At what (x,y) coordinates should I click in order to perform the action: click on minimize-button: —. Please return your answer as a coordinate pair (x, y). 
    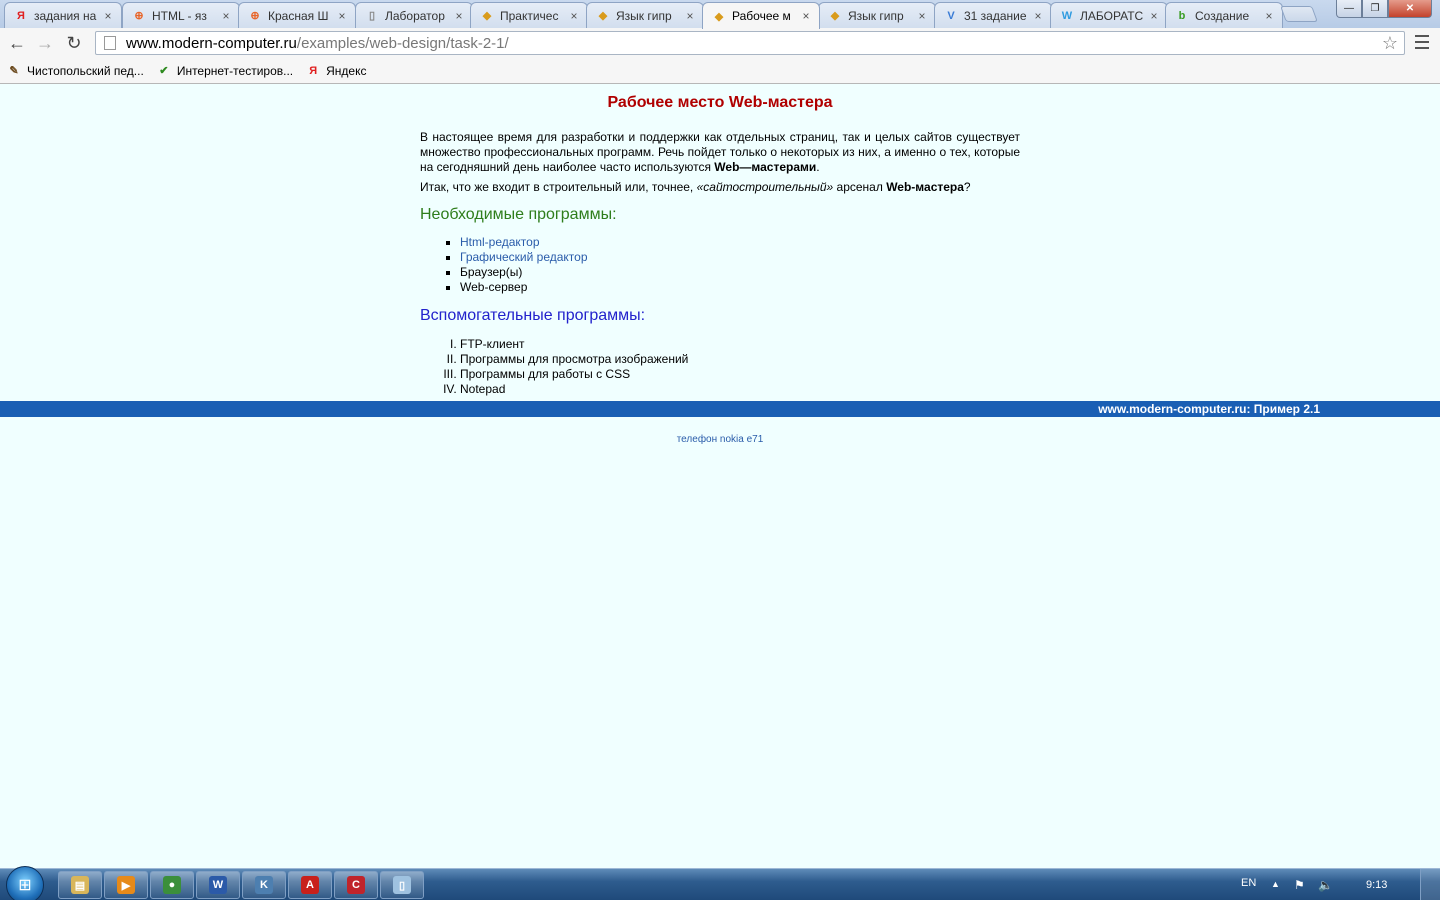
    Looking at the image, I should click on (1349, 9).